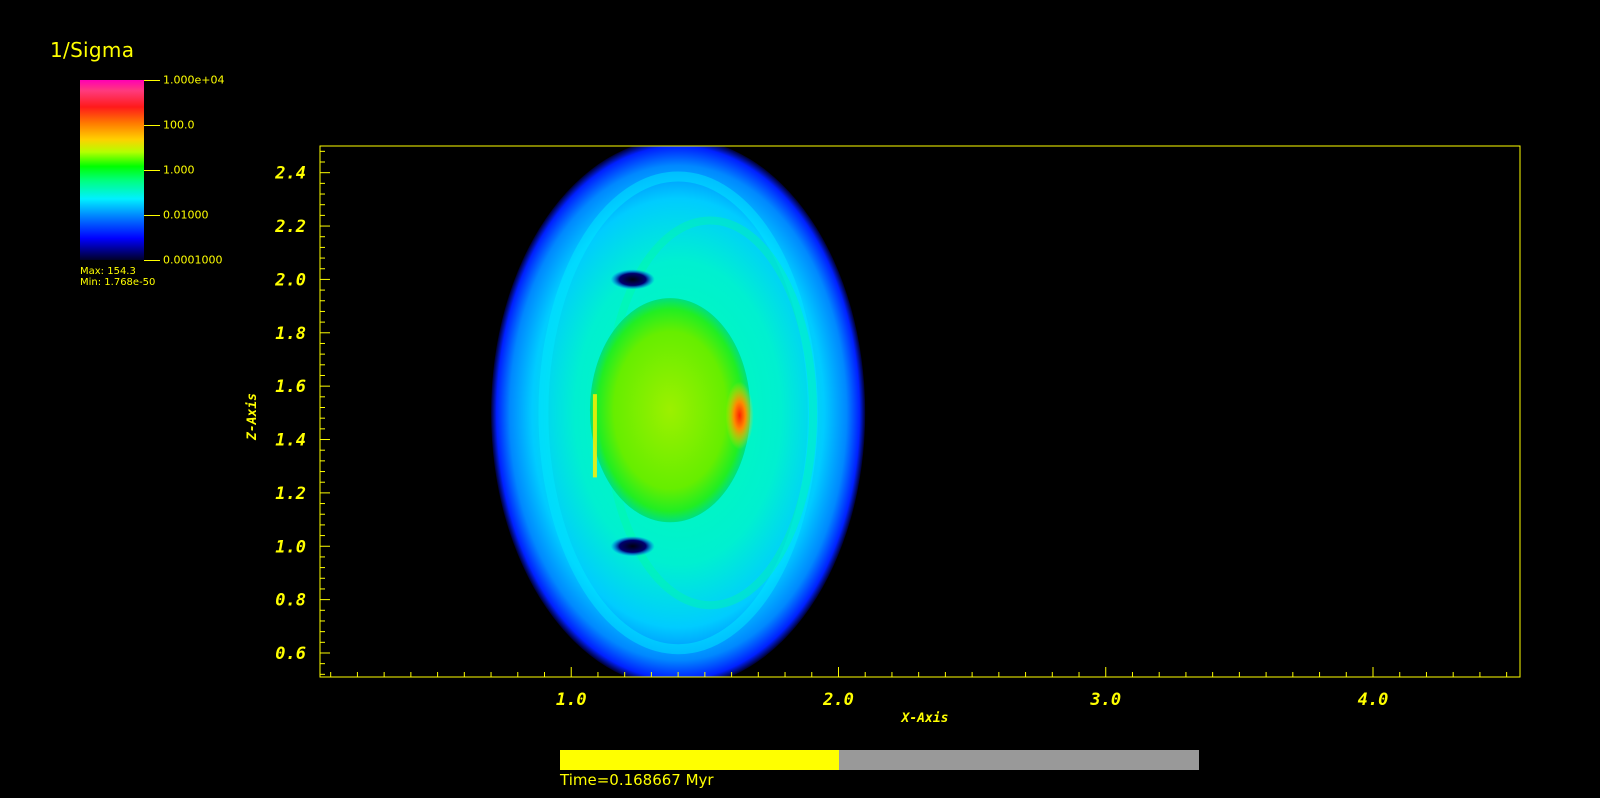 This screenshot has height=798, width=1600. Describe the element at coordinates (290, 387) in the screenshot. I see `y-tick-label: 1.6` at that location.